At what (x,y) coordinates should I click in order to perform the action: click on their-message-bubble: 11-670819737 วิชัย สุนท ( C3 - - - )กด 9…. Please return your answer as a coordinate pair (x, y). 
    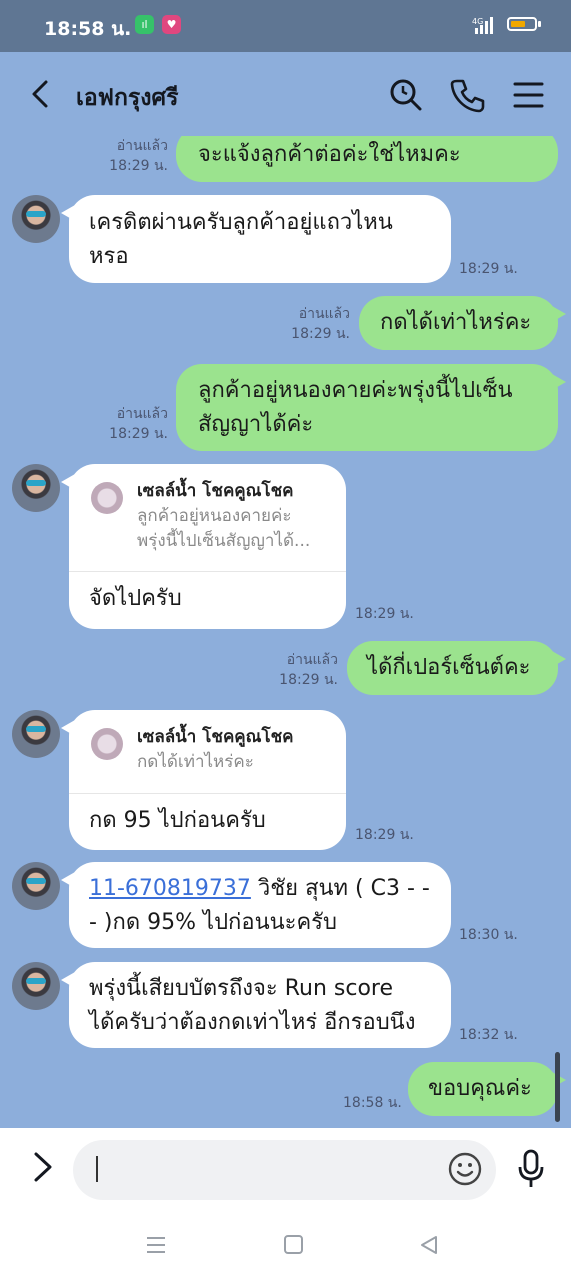
    Looking at the image, I should click on (256, 905).